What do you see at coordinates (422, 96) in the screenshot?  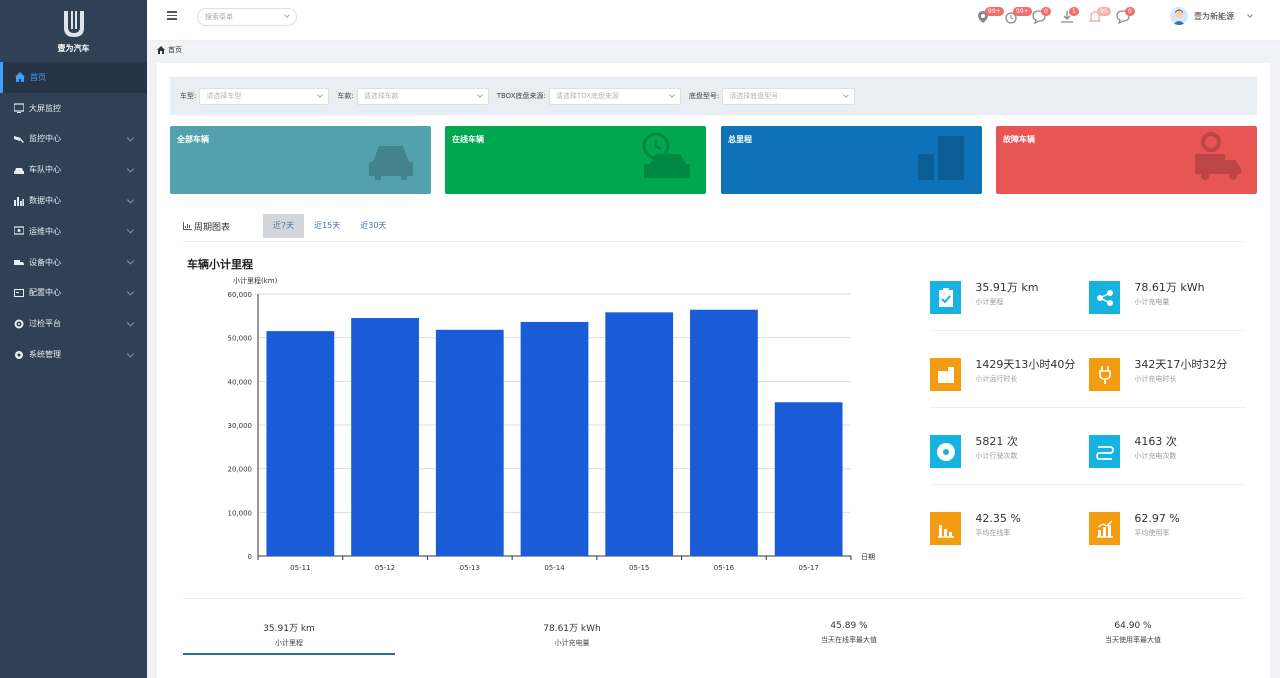 I see `filter-select: 请选择车款` at bounding box center [422, 96].